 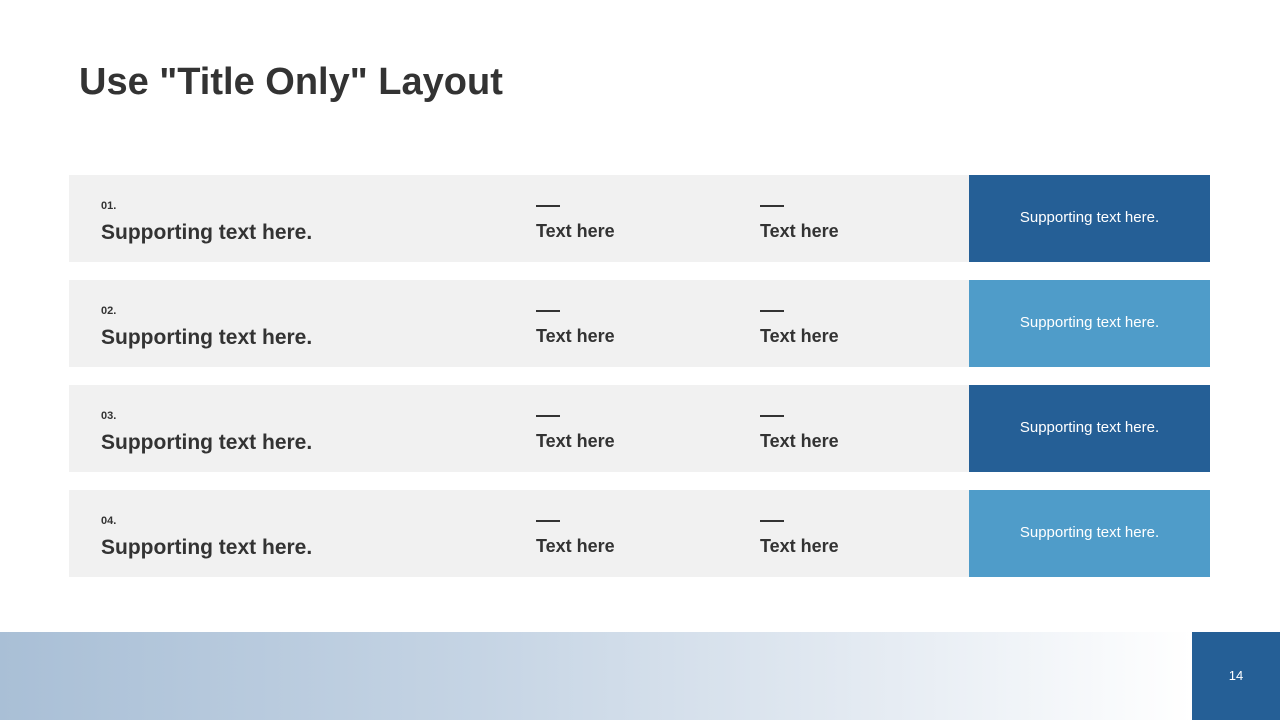 I want to click on row-number: 03., so click(x=109, y=416).